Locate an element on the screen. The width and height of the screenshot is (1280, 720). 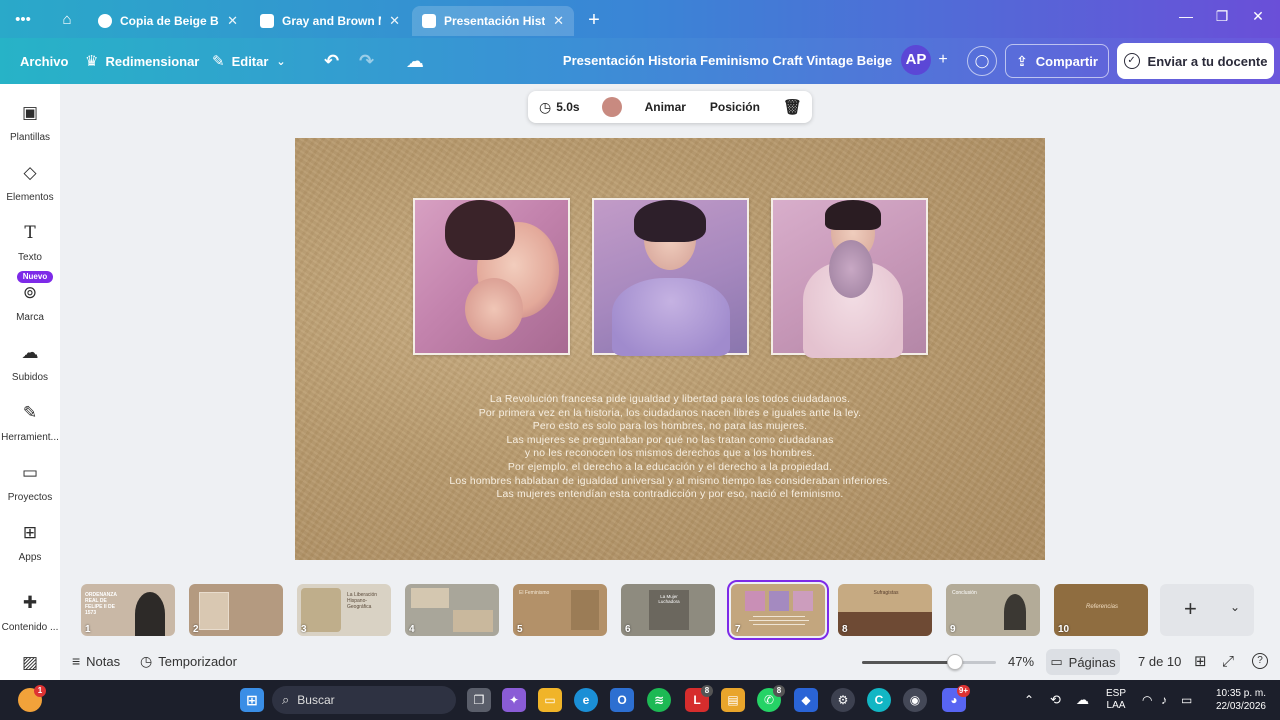
onedrive-icon: ☁ is located at coordinates (1082, 700).